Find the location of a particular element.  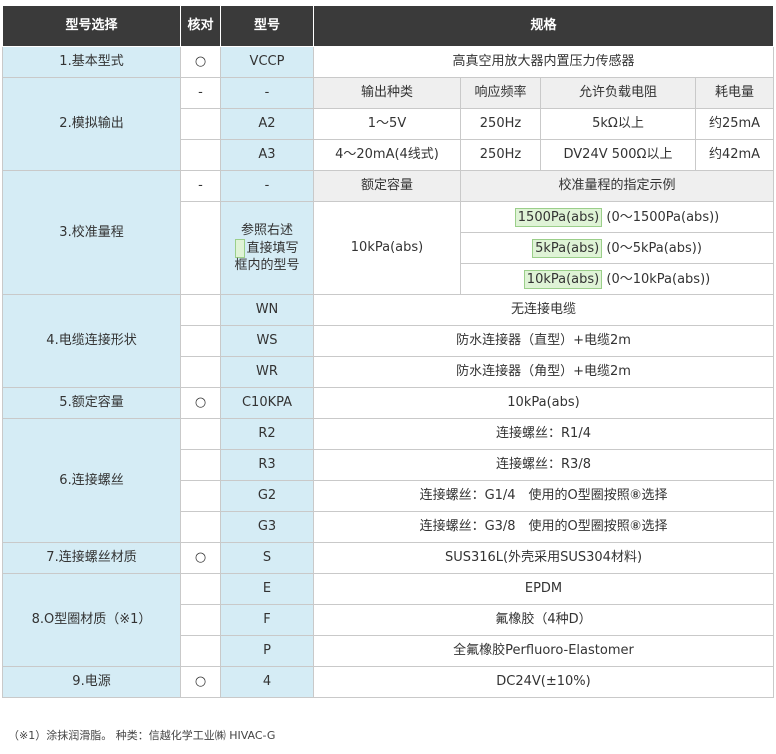

table-row: 8.O型圈材质（※1） E EPDM is located at coordinates (388, 620).